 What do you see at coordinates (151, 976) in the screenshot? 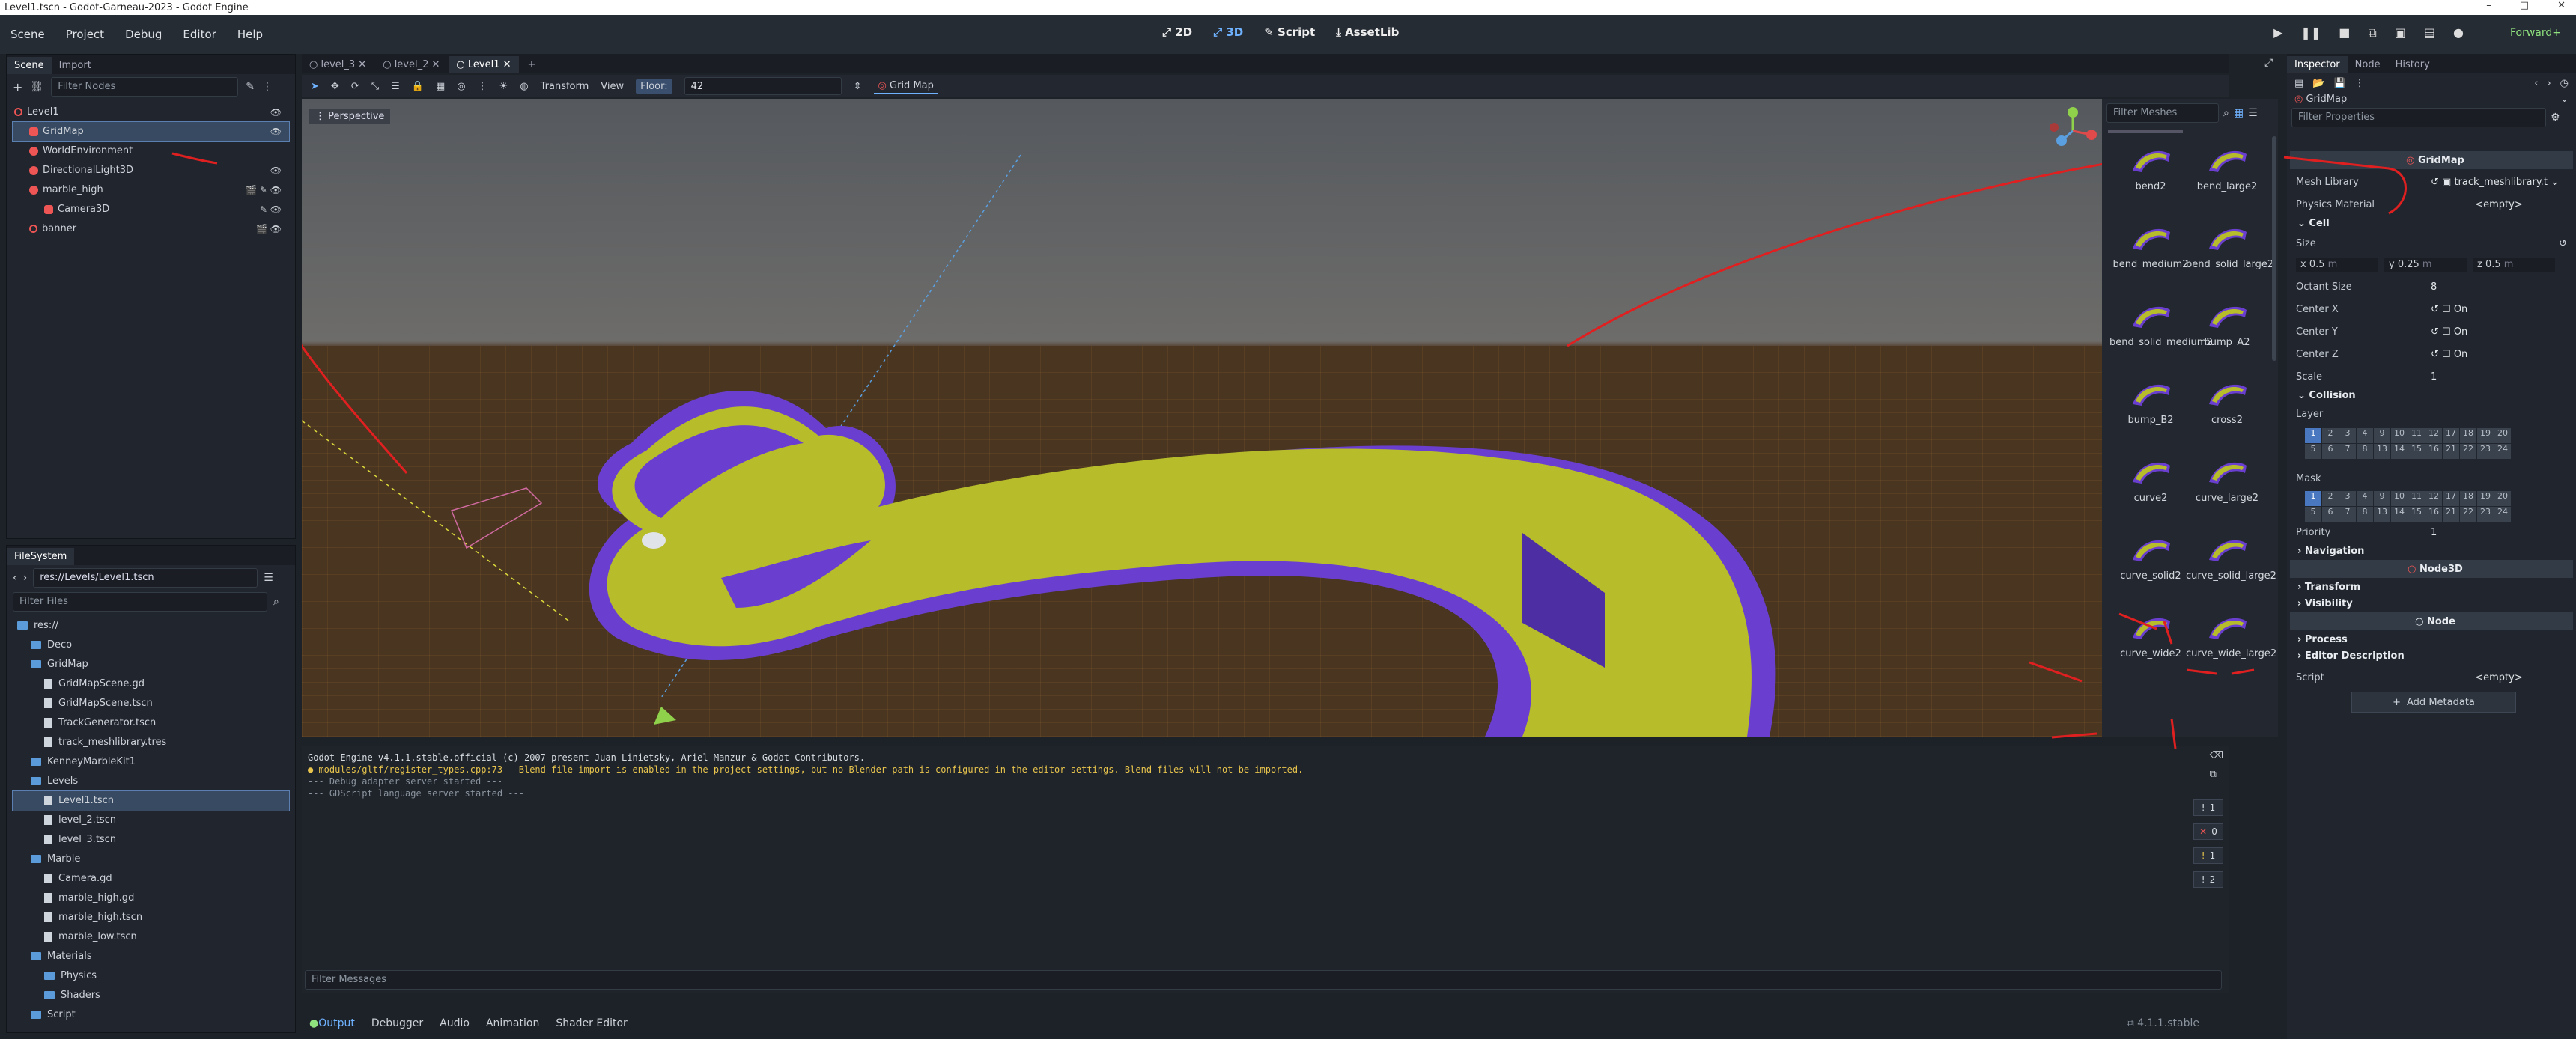
I see `folder-item: Physics` at bounding box center [151, 976].